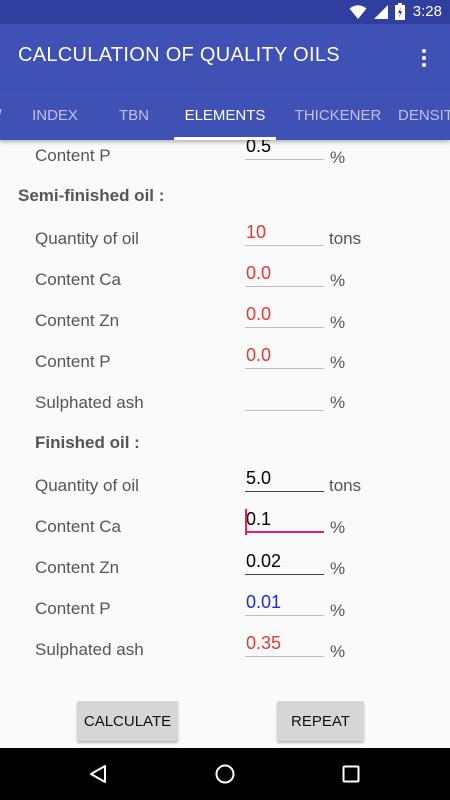  I want to click on content-p-top-input: 0.5, so click(284, 150).